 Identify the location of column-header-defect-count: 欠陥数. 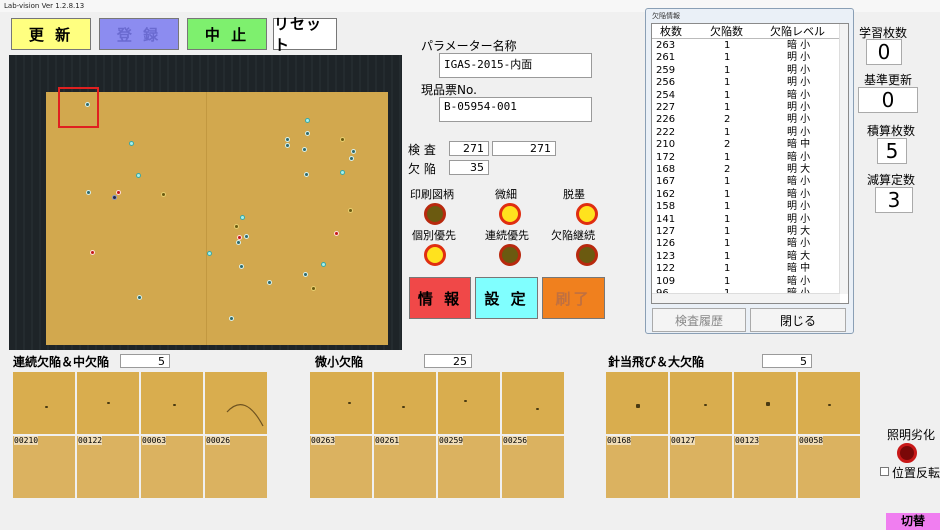
(726, 31).